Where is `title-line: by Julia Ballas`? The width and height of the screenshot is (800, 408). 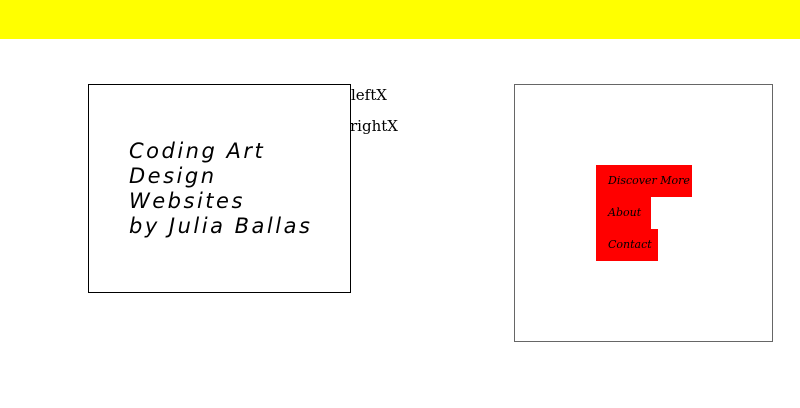
title-line: by Julia Ballas is located at coordinates (221, 226).